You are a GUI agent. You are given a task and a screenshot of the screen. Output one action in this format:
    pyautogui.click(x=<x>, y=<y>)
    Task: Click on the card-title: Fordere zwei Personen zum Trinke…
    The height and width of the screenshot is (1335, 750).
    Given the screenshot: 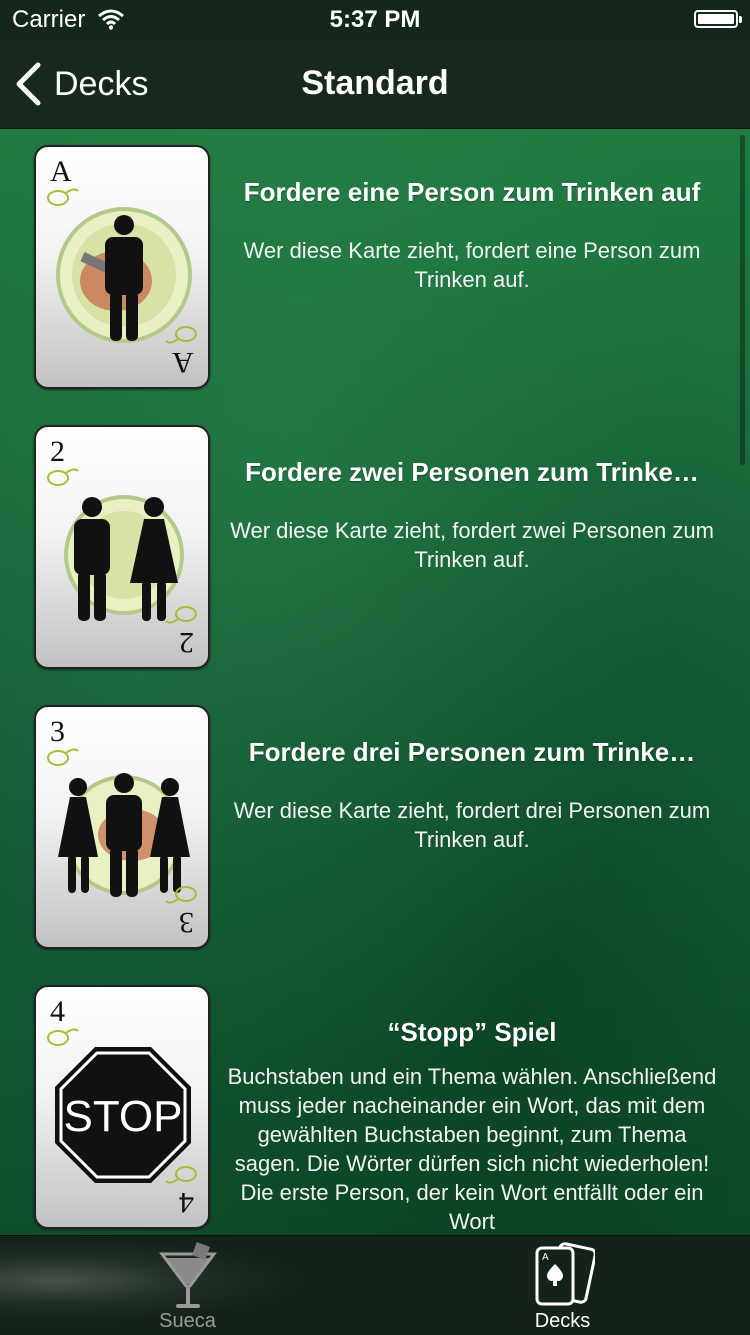 What is the action you would take?
    pyautogui.click(x=472, y=472)
    